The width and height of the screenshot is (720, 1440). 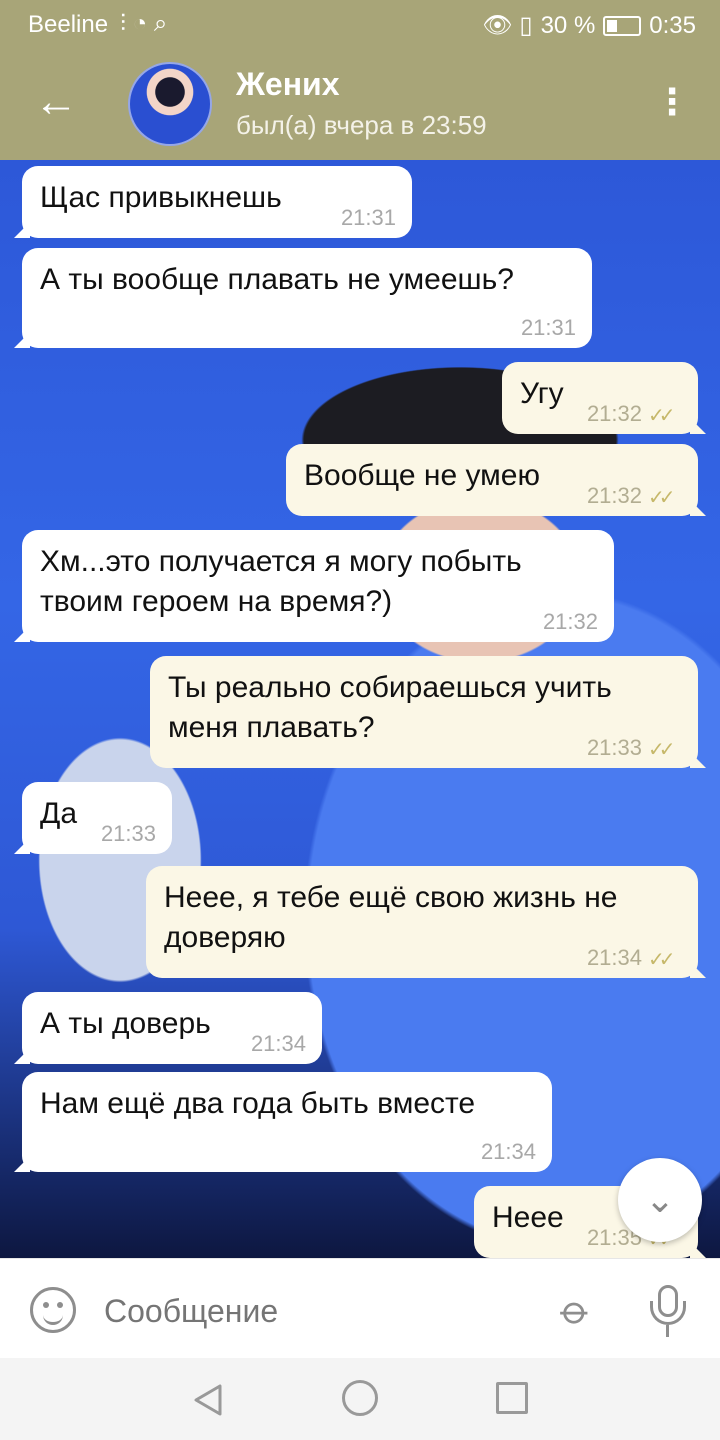 I want to click on system-navigation-bar, so click(x=360, y=1399).